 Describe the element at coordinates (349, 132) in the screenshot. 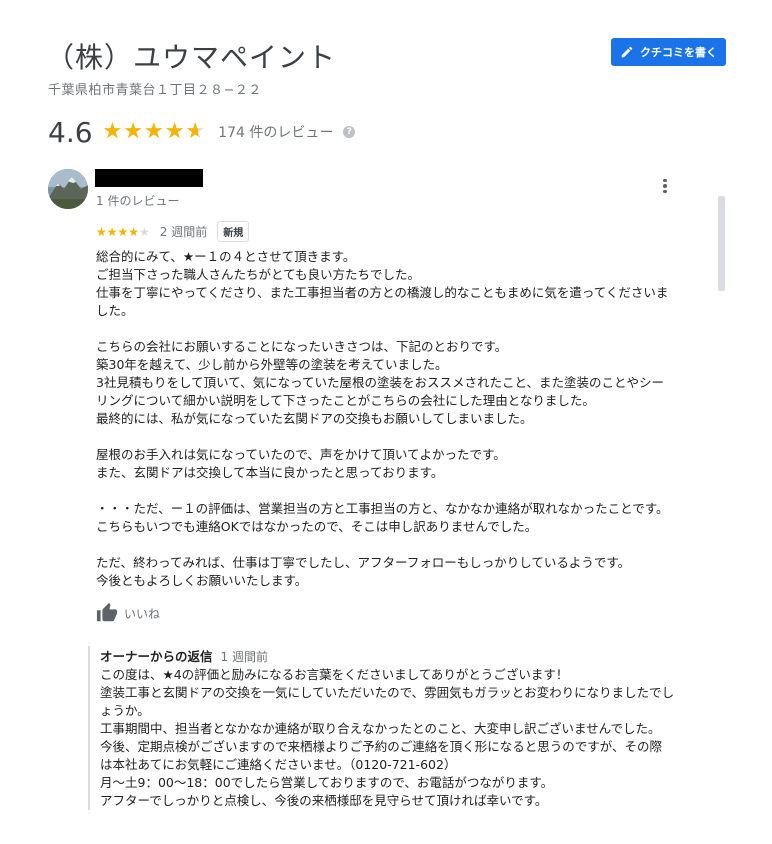

I see `help-icon: ?` at that location.